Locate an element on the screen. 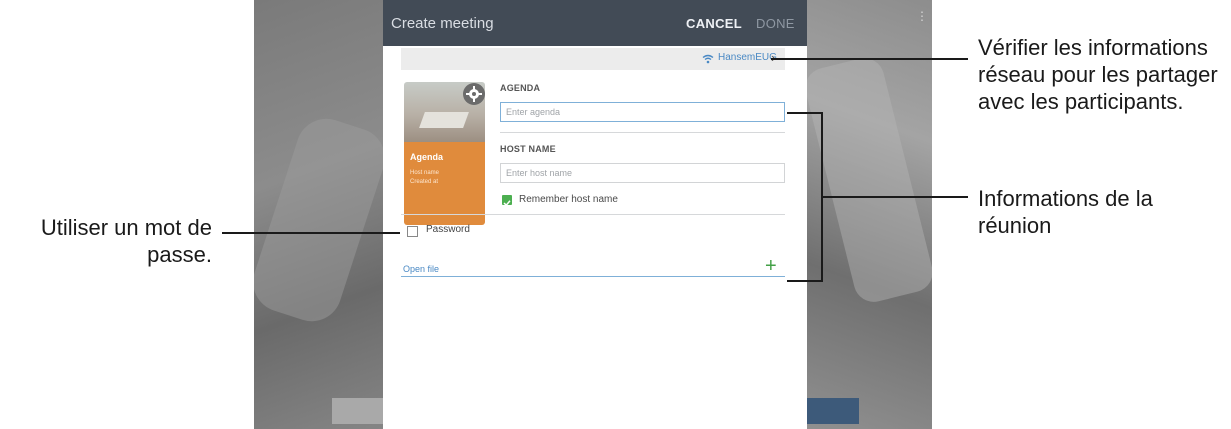 The width and height of the screenshot is (1231, 429). open-file-underline is located at coordinates (593, 276).